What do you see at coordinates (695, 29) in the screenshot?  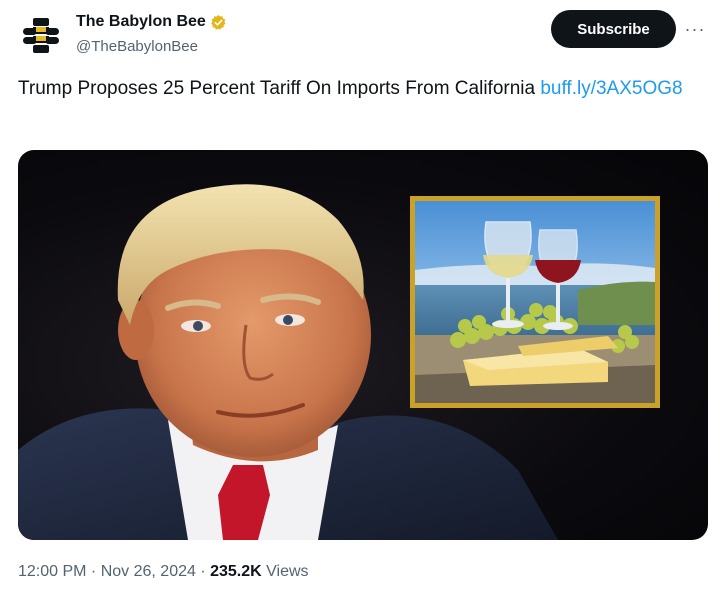 I see `more-options-icon: ···` at bounding box center [695, 29].